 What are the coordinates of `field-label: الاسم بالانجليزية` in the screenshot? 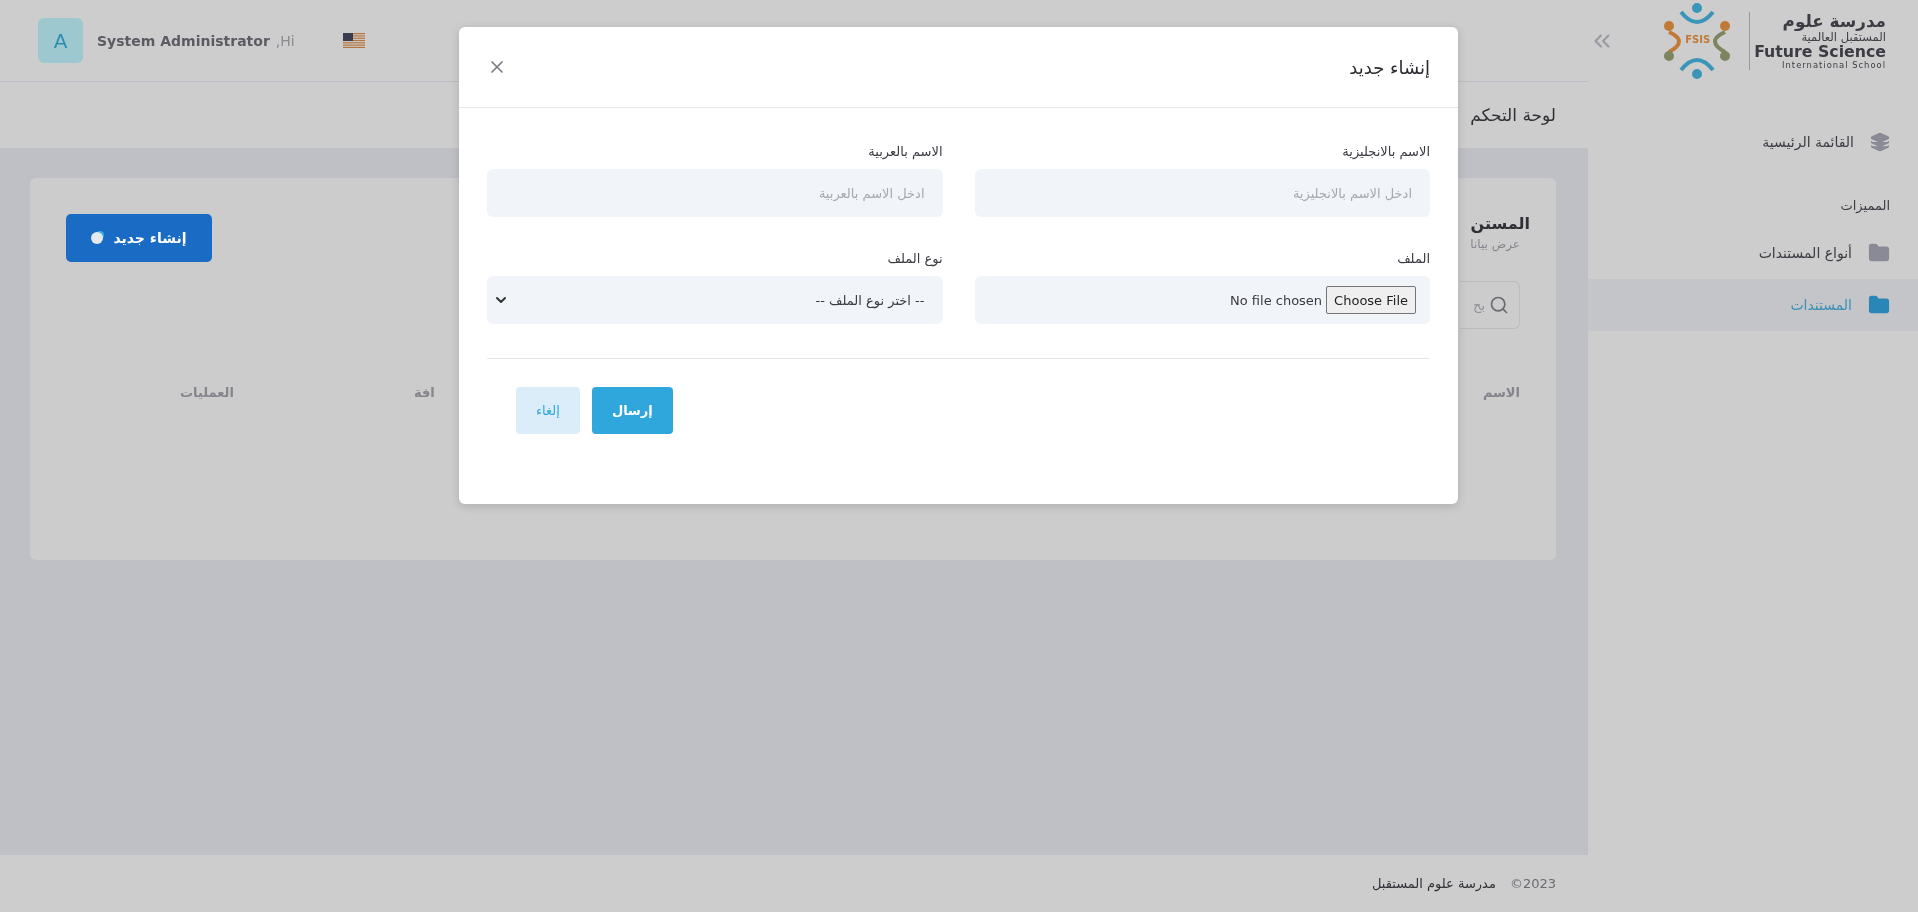 It's located at (1385, 151).